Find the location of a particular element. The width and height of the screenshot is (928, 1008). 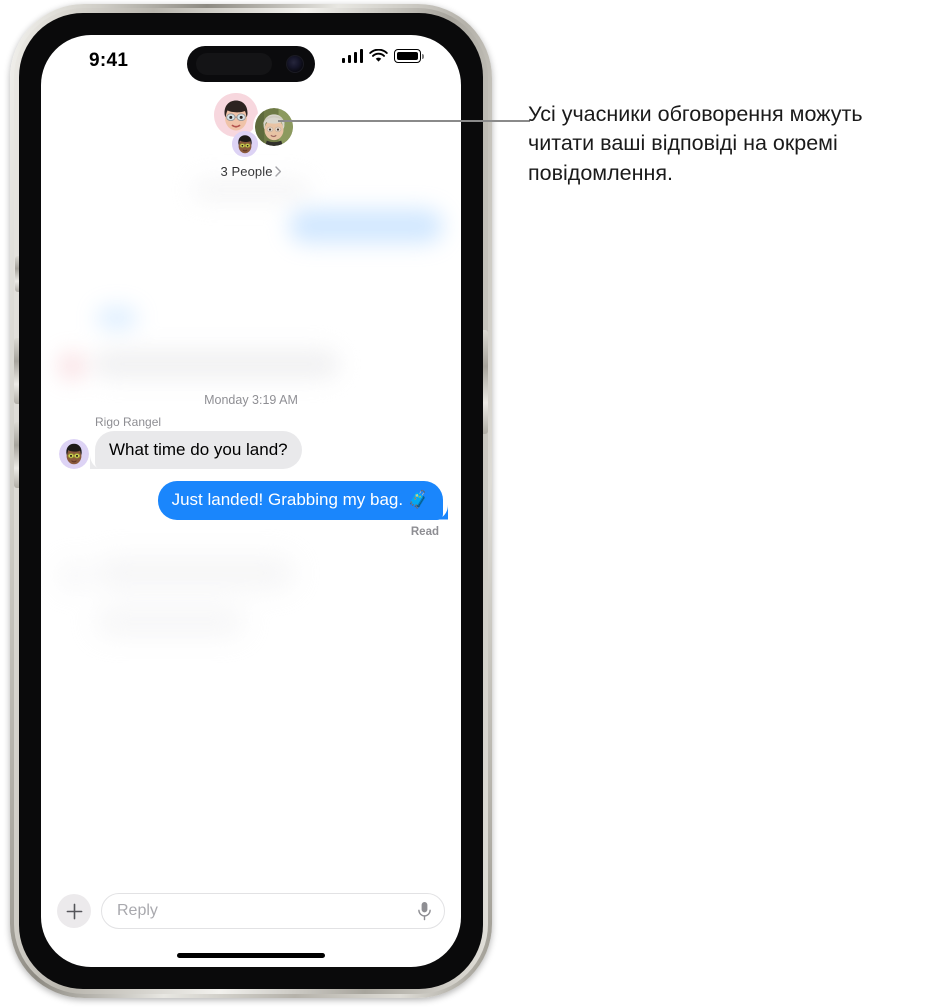

status-bar-time: 9:41 is located at coordinates (109, 60).